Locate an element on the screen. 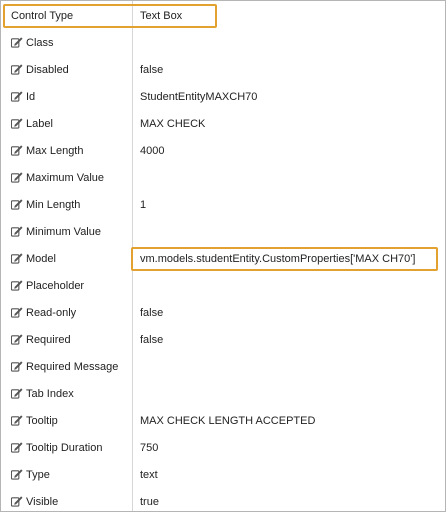 The height and width of the screenshot is (516, 446). property-label-text: Required Message is located at coordinates (72, 367).